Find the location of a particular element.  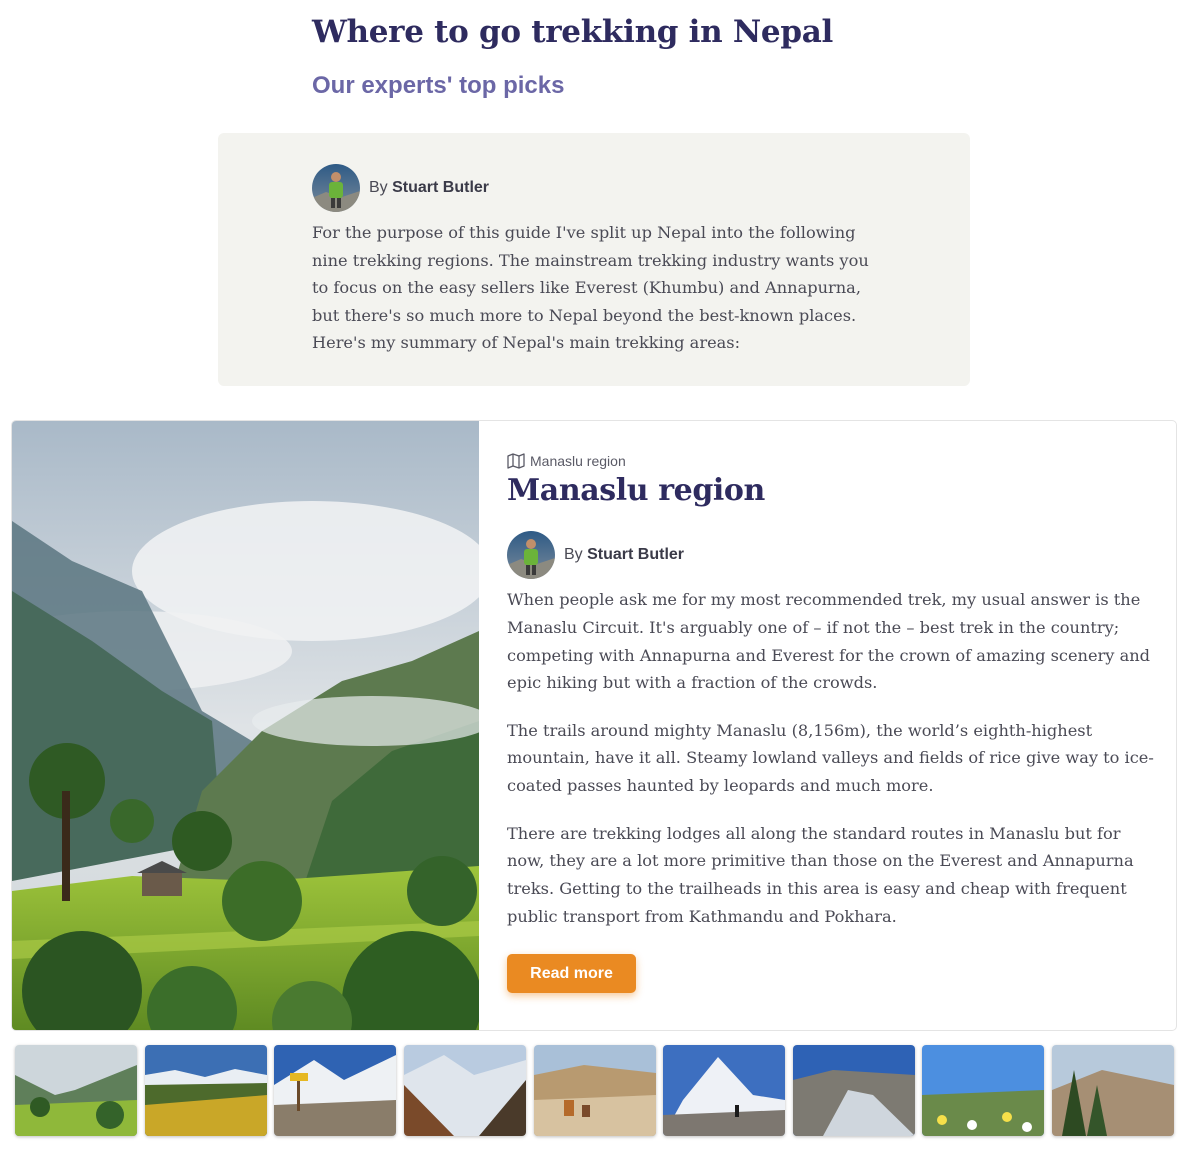

intro-author: By Stuart Butler is located at coordinates (400, 188).